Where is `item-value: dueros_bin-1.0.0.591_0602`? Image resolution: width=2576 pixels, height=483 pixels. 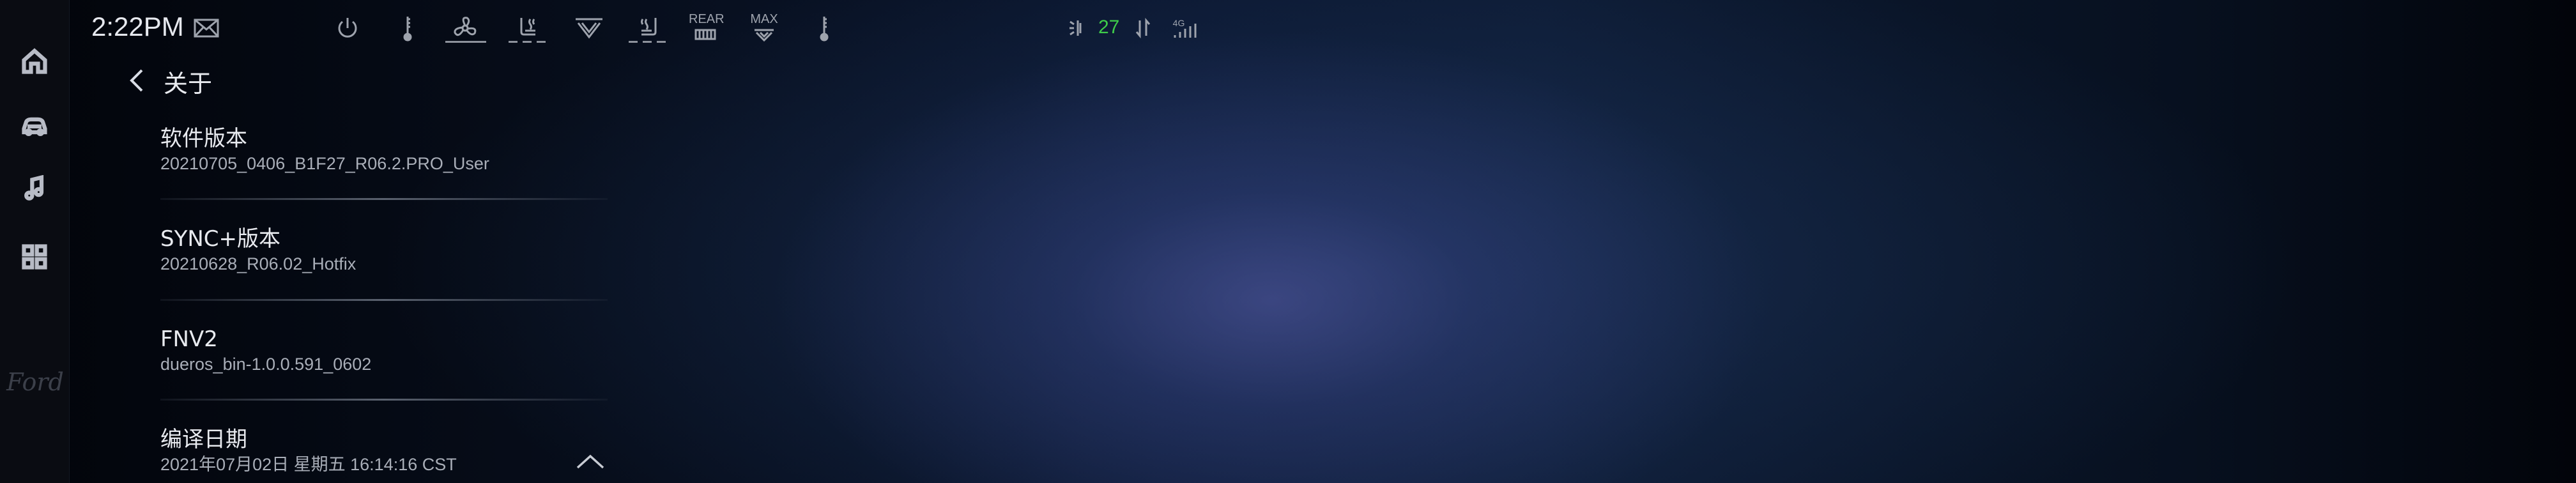
item-value: dueros_bin-1.0.0.591_0602 is located at coordinates (266, 364).